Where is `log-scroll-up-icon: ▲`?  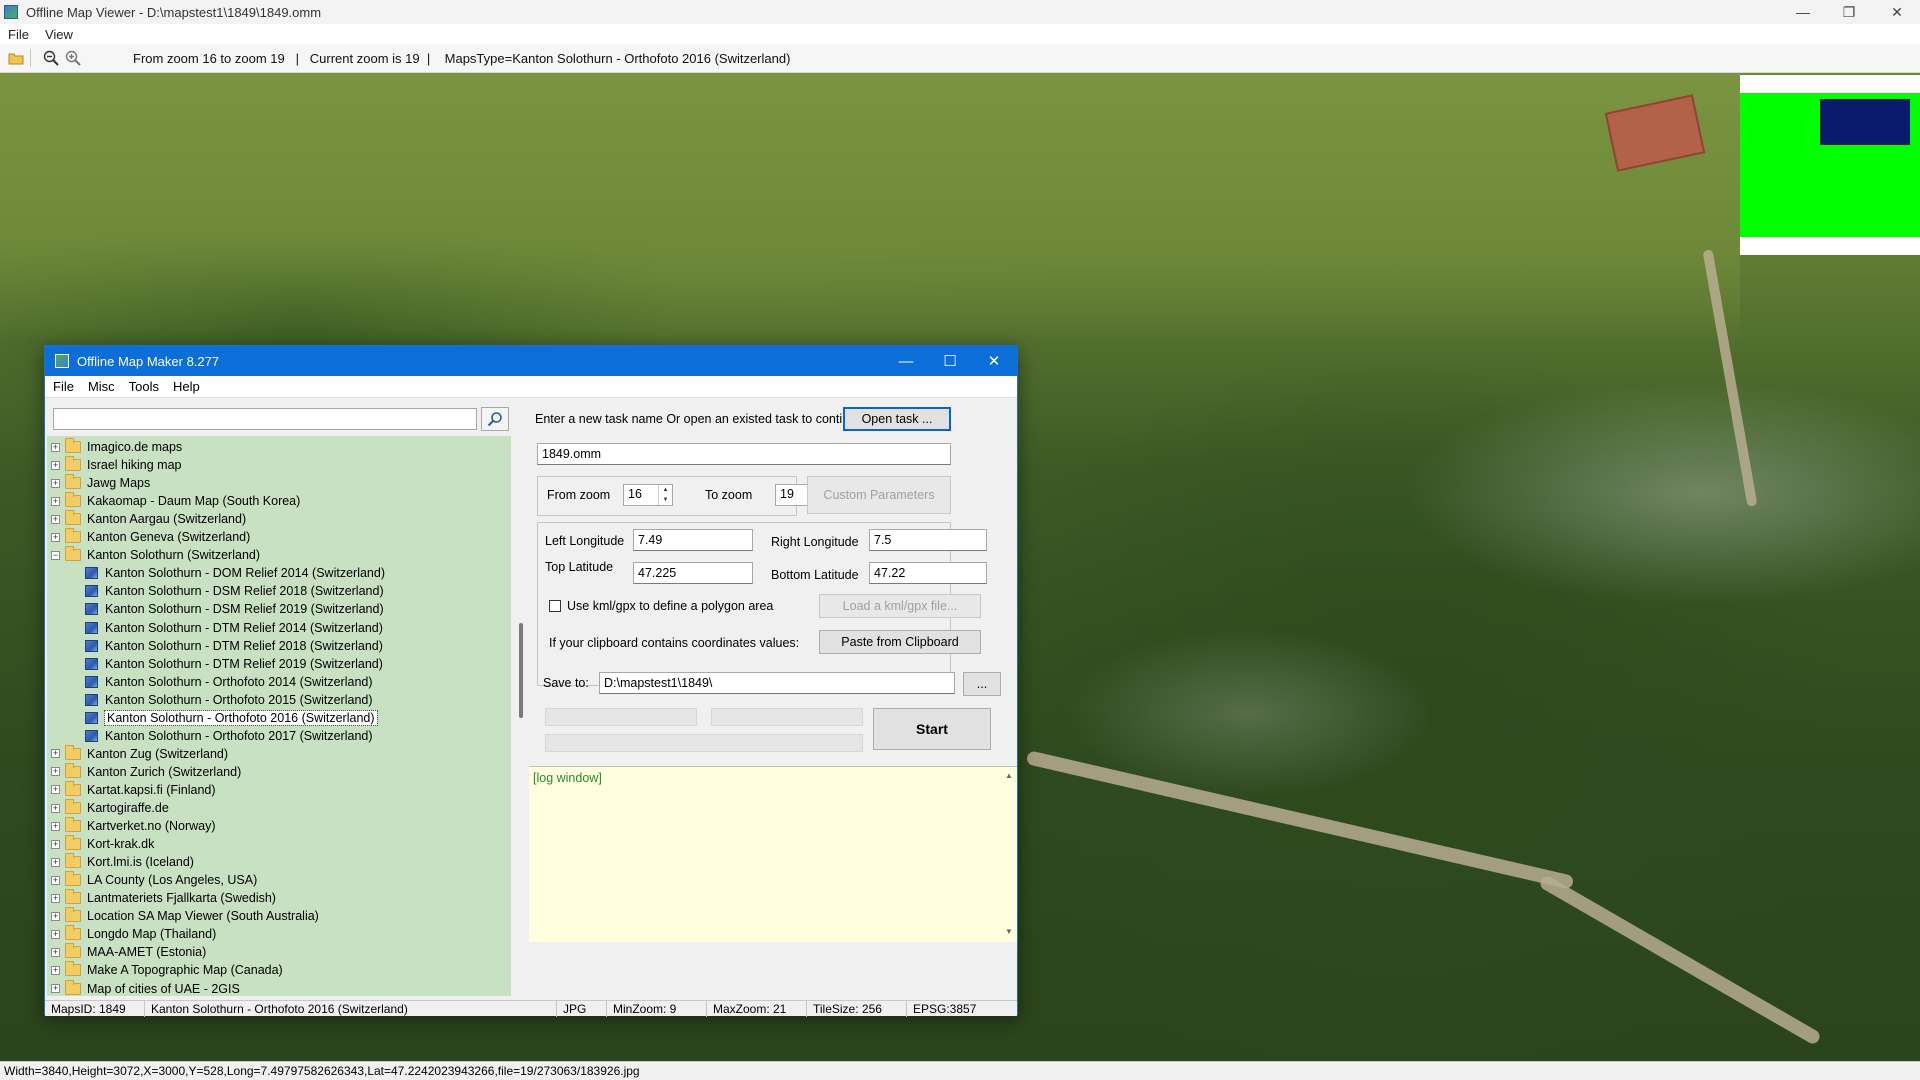
log-scroll-up-icon: ▲ is located at coordinates (1010, 775).